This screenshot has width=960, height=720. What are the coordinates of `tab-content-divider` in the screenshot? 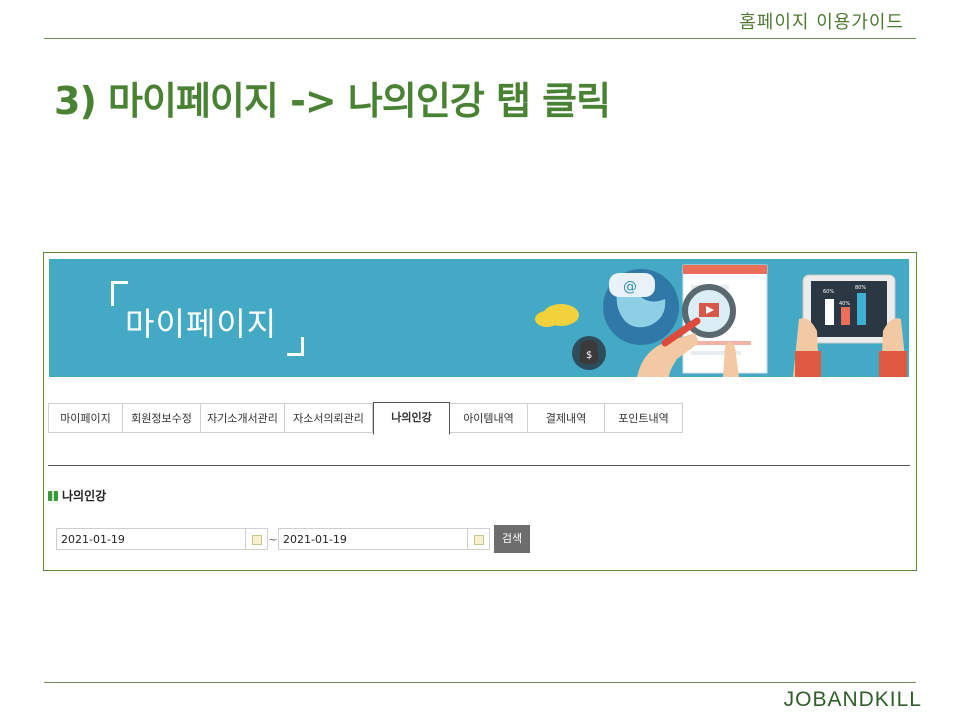 It's located at (479, 465).